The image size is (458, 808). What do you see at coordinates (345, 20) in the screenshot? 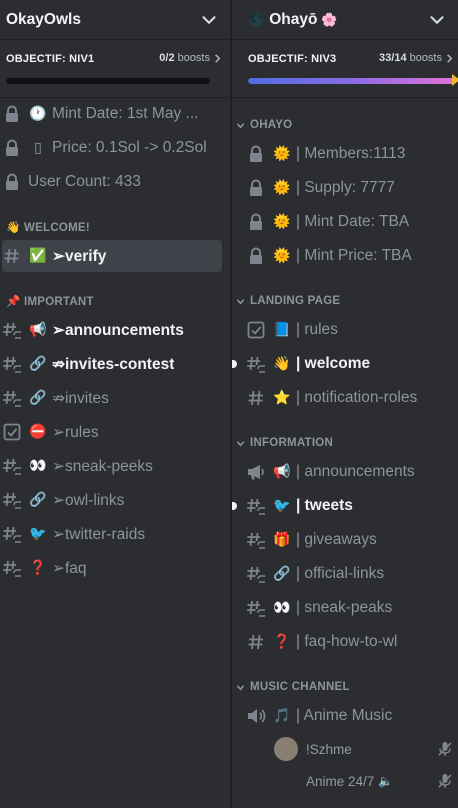
I see `server-header-ohayo: 🌑 Ohayō 🌸` at bounding box center [345, 20].